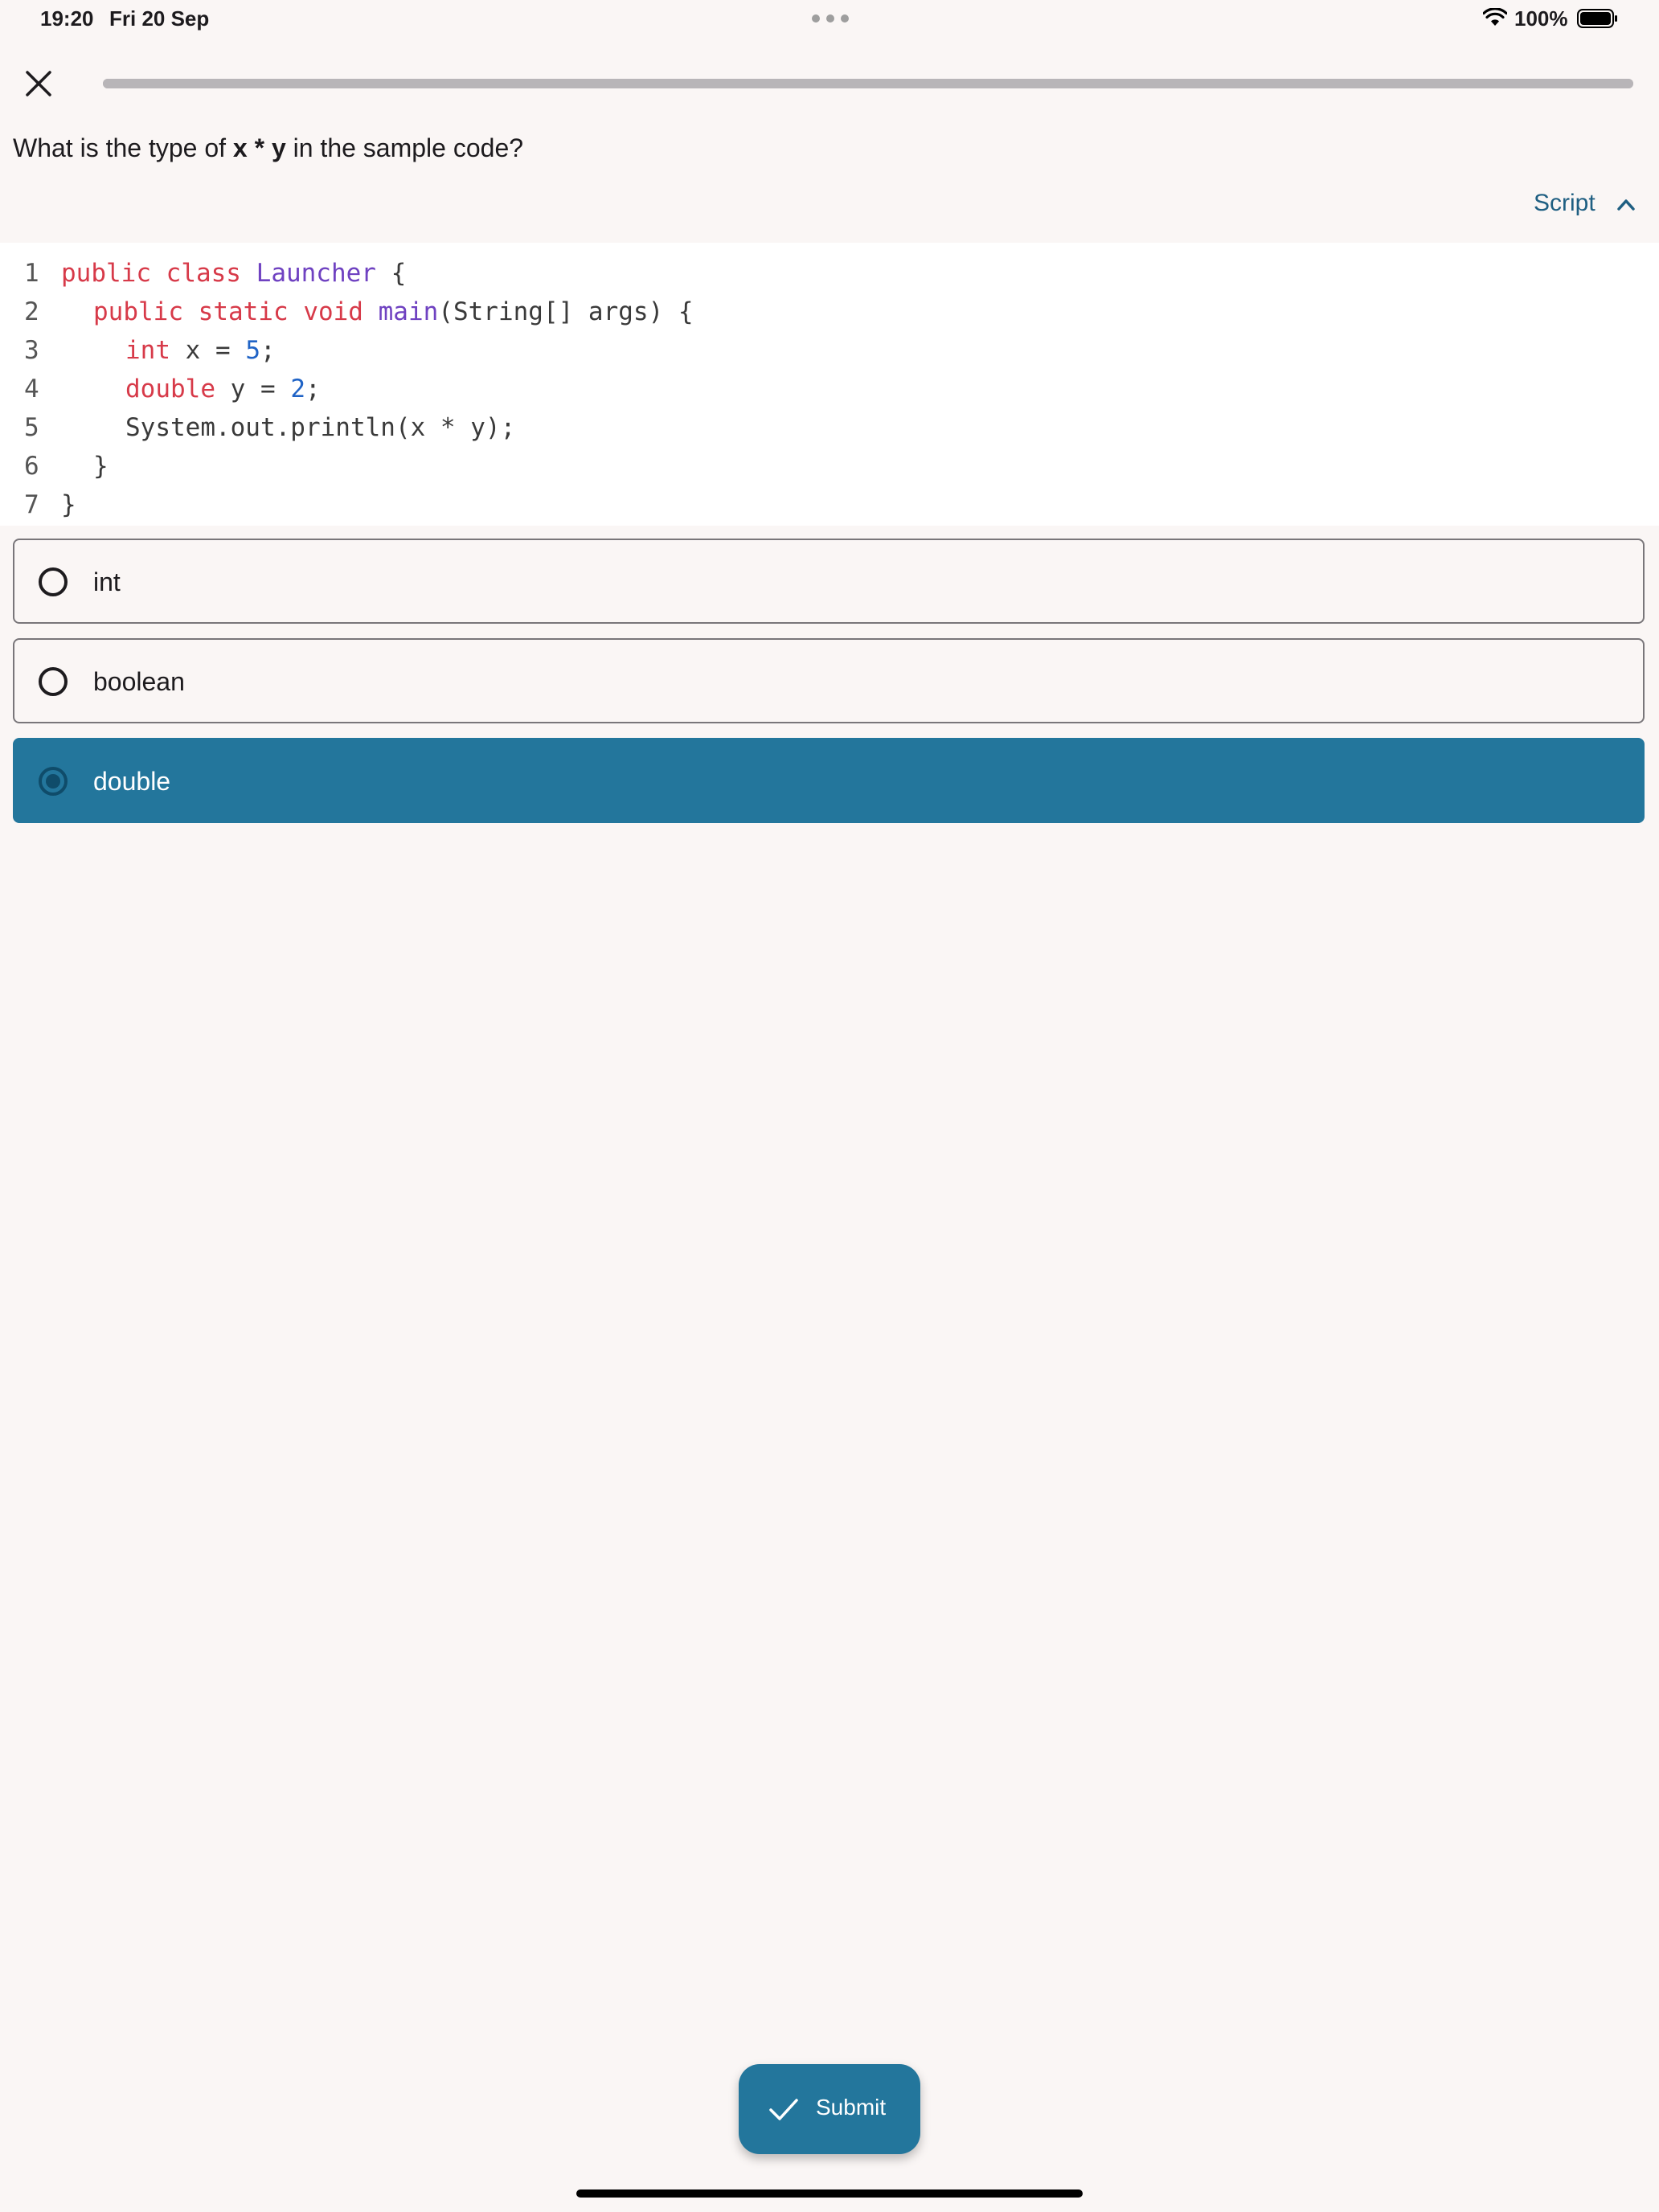  I want to click on wifi-icon, so click(1495, 17).